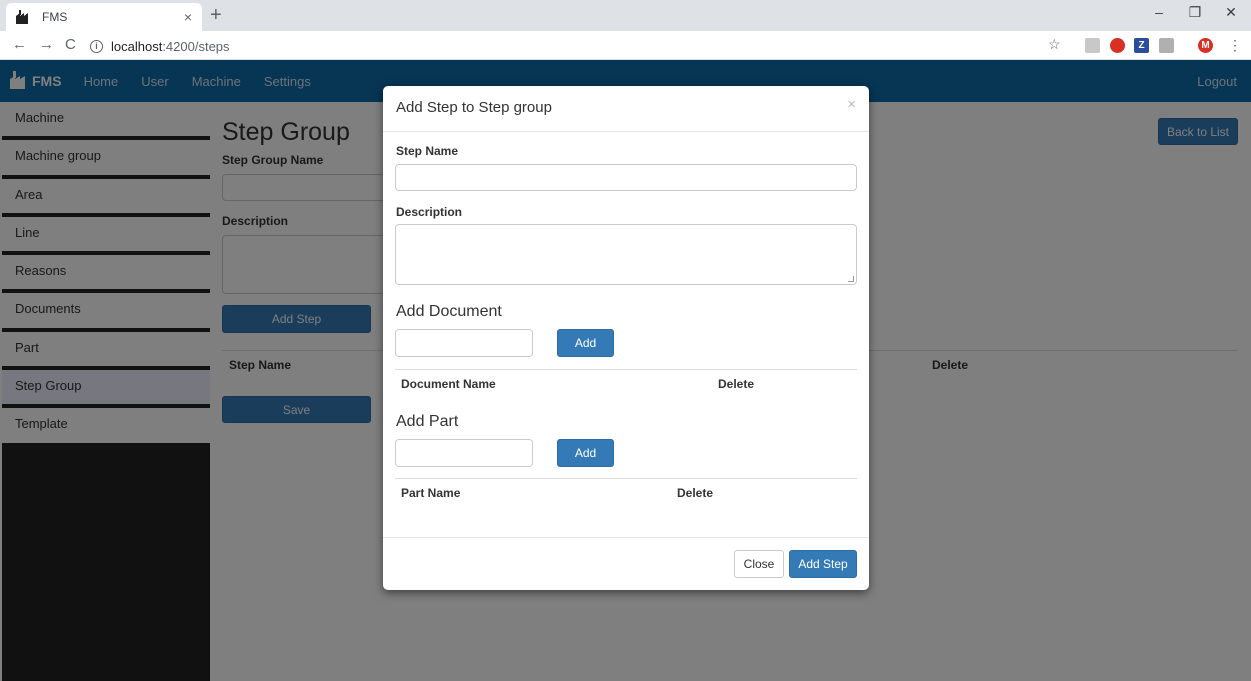  Describe the element at coordinates (626, 537) in the screenshot. I see `modal-footer-divider` at that location.